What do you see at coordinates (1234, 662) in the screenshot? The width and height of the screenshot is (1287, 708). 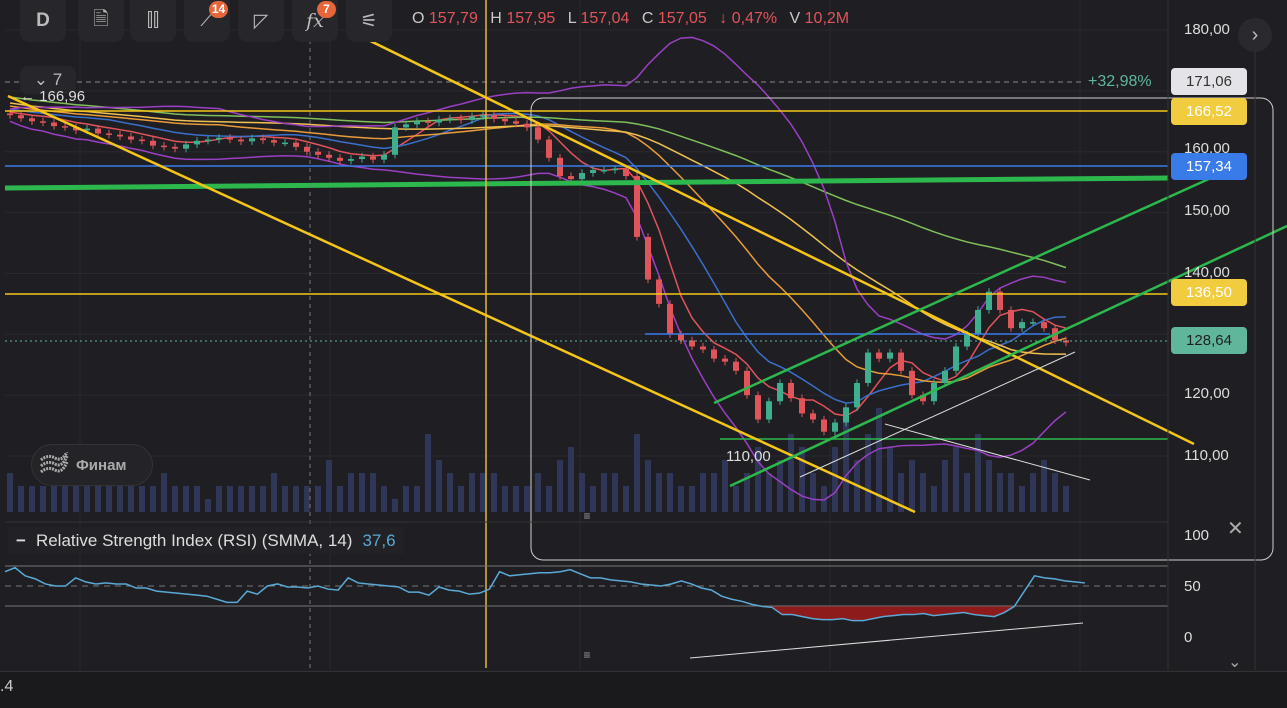 I see `rsi-expand-button: ⌄` at bounding box center [1234, 662].